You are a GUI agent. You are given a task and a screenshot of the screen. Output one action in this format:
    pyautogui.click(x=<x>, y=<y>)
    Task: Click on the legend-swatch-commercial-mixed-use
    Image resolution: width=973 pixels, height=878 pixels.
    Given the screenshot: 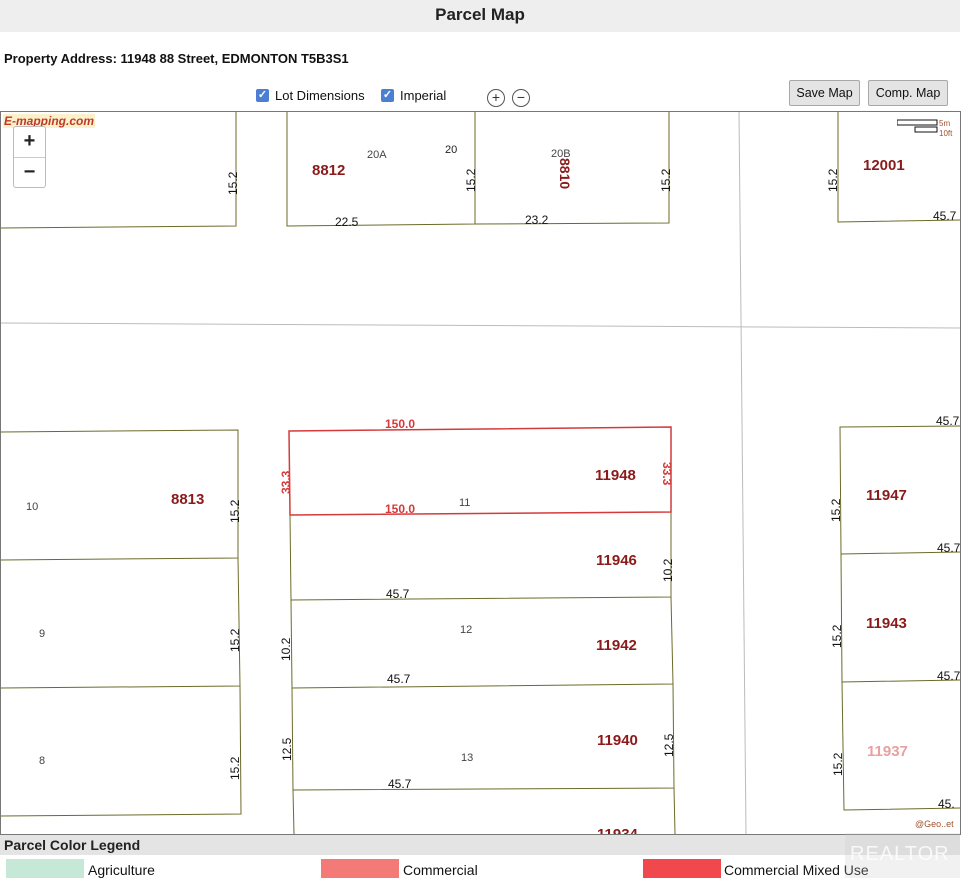 What is the action you would take?
    pyautogui.click(x=682, y=868)
    